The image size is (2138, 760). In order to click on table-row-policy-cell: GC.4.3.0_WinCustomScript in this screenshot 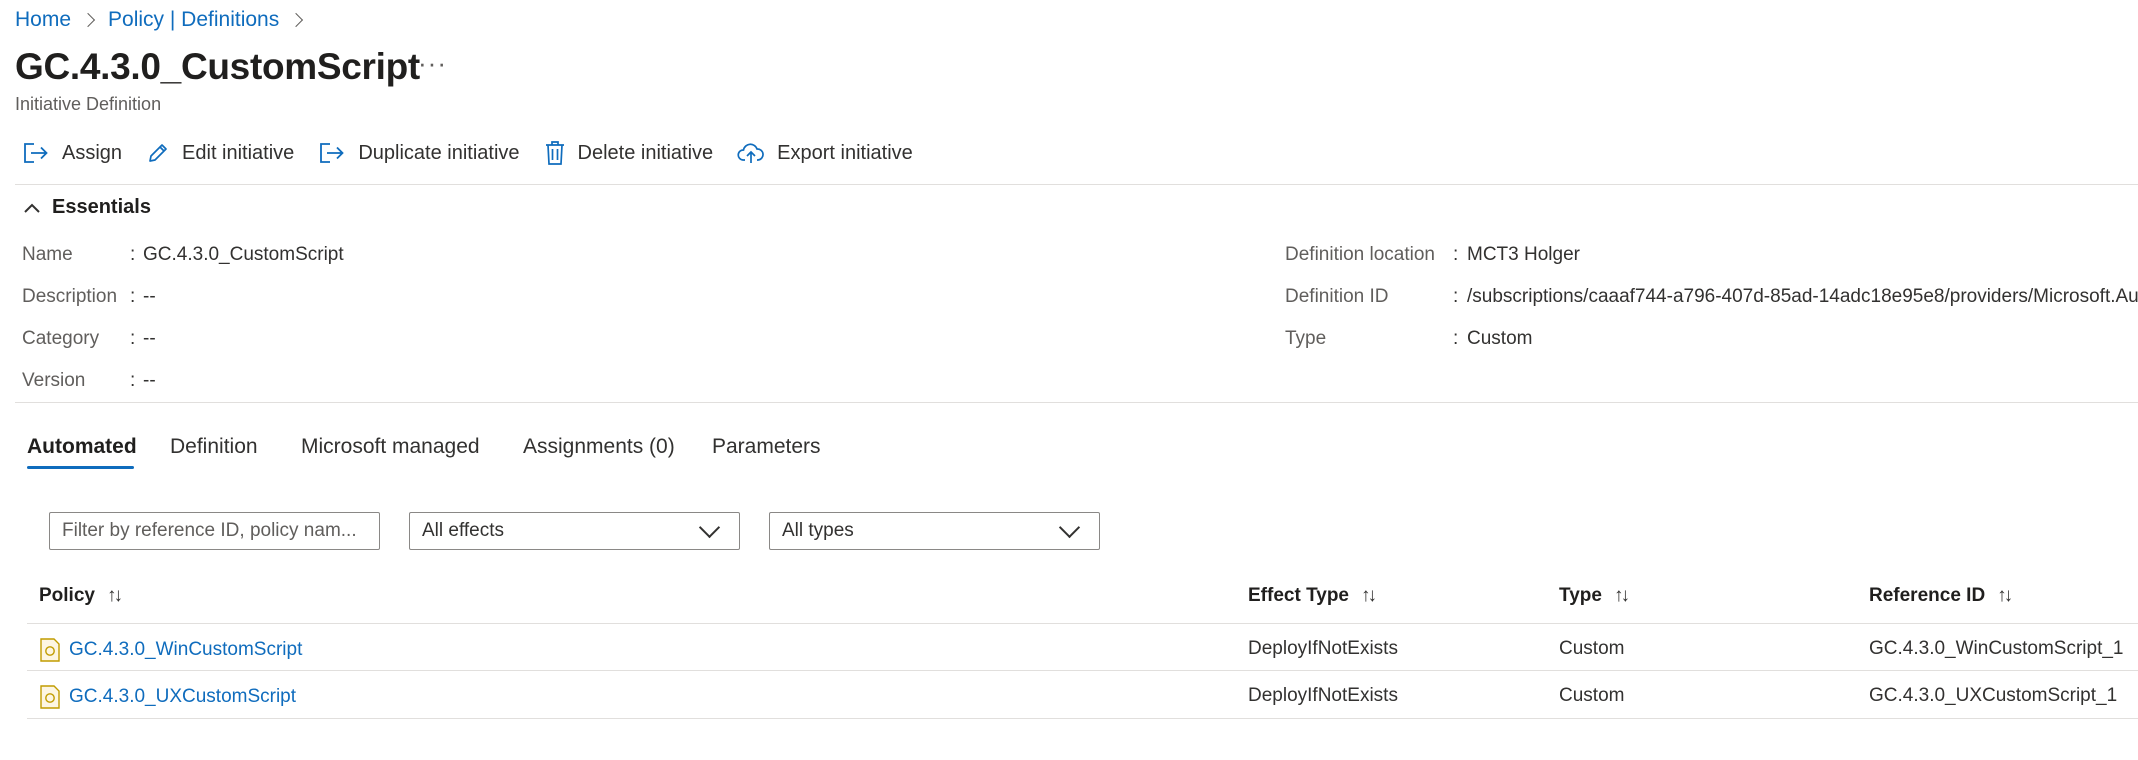, I will do `click(170, 650)`.